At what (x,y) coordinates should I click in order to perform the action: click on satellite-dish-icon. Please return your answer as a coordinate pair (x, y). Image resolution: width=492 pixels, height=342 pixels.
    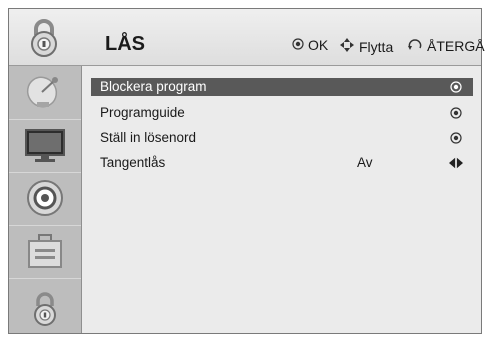
    Looking at the image, I should click on (45, 91).